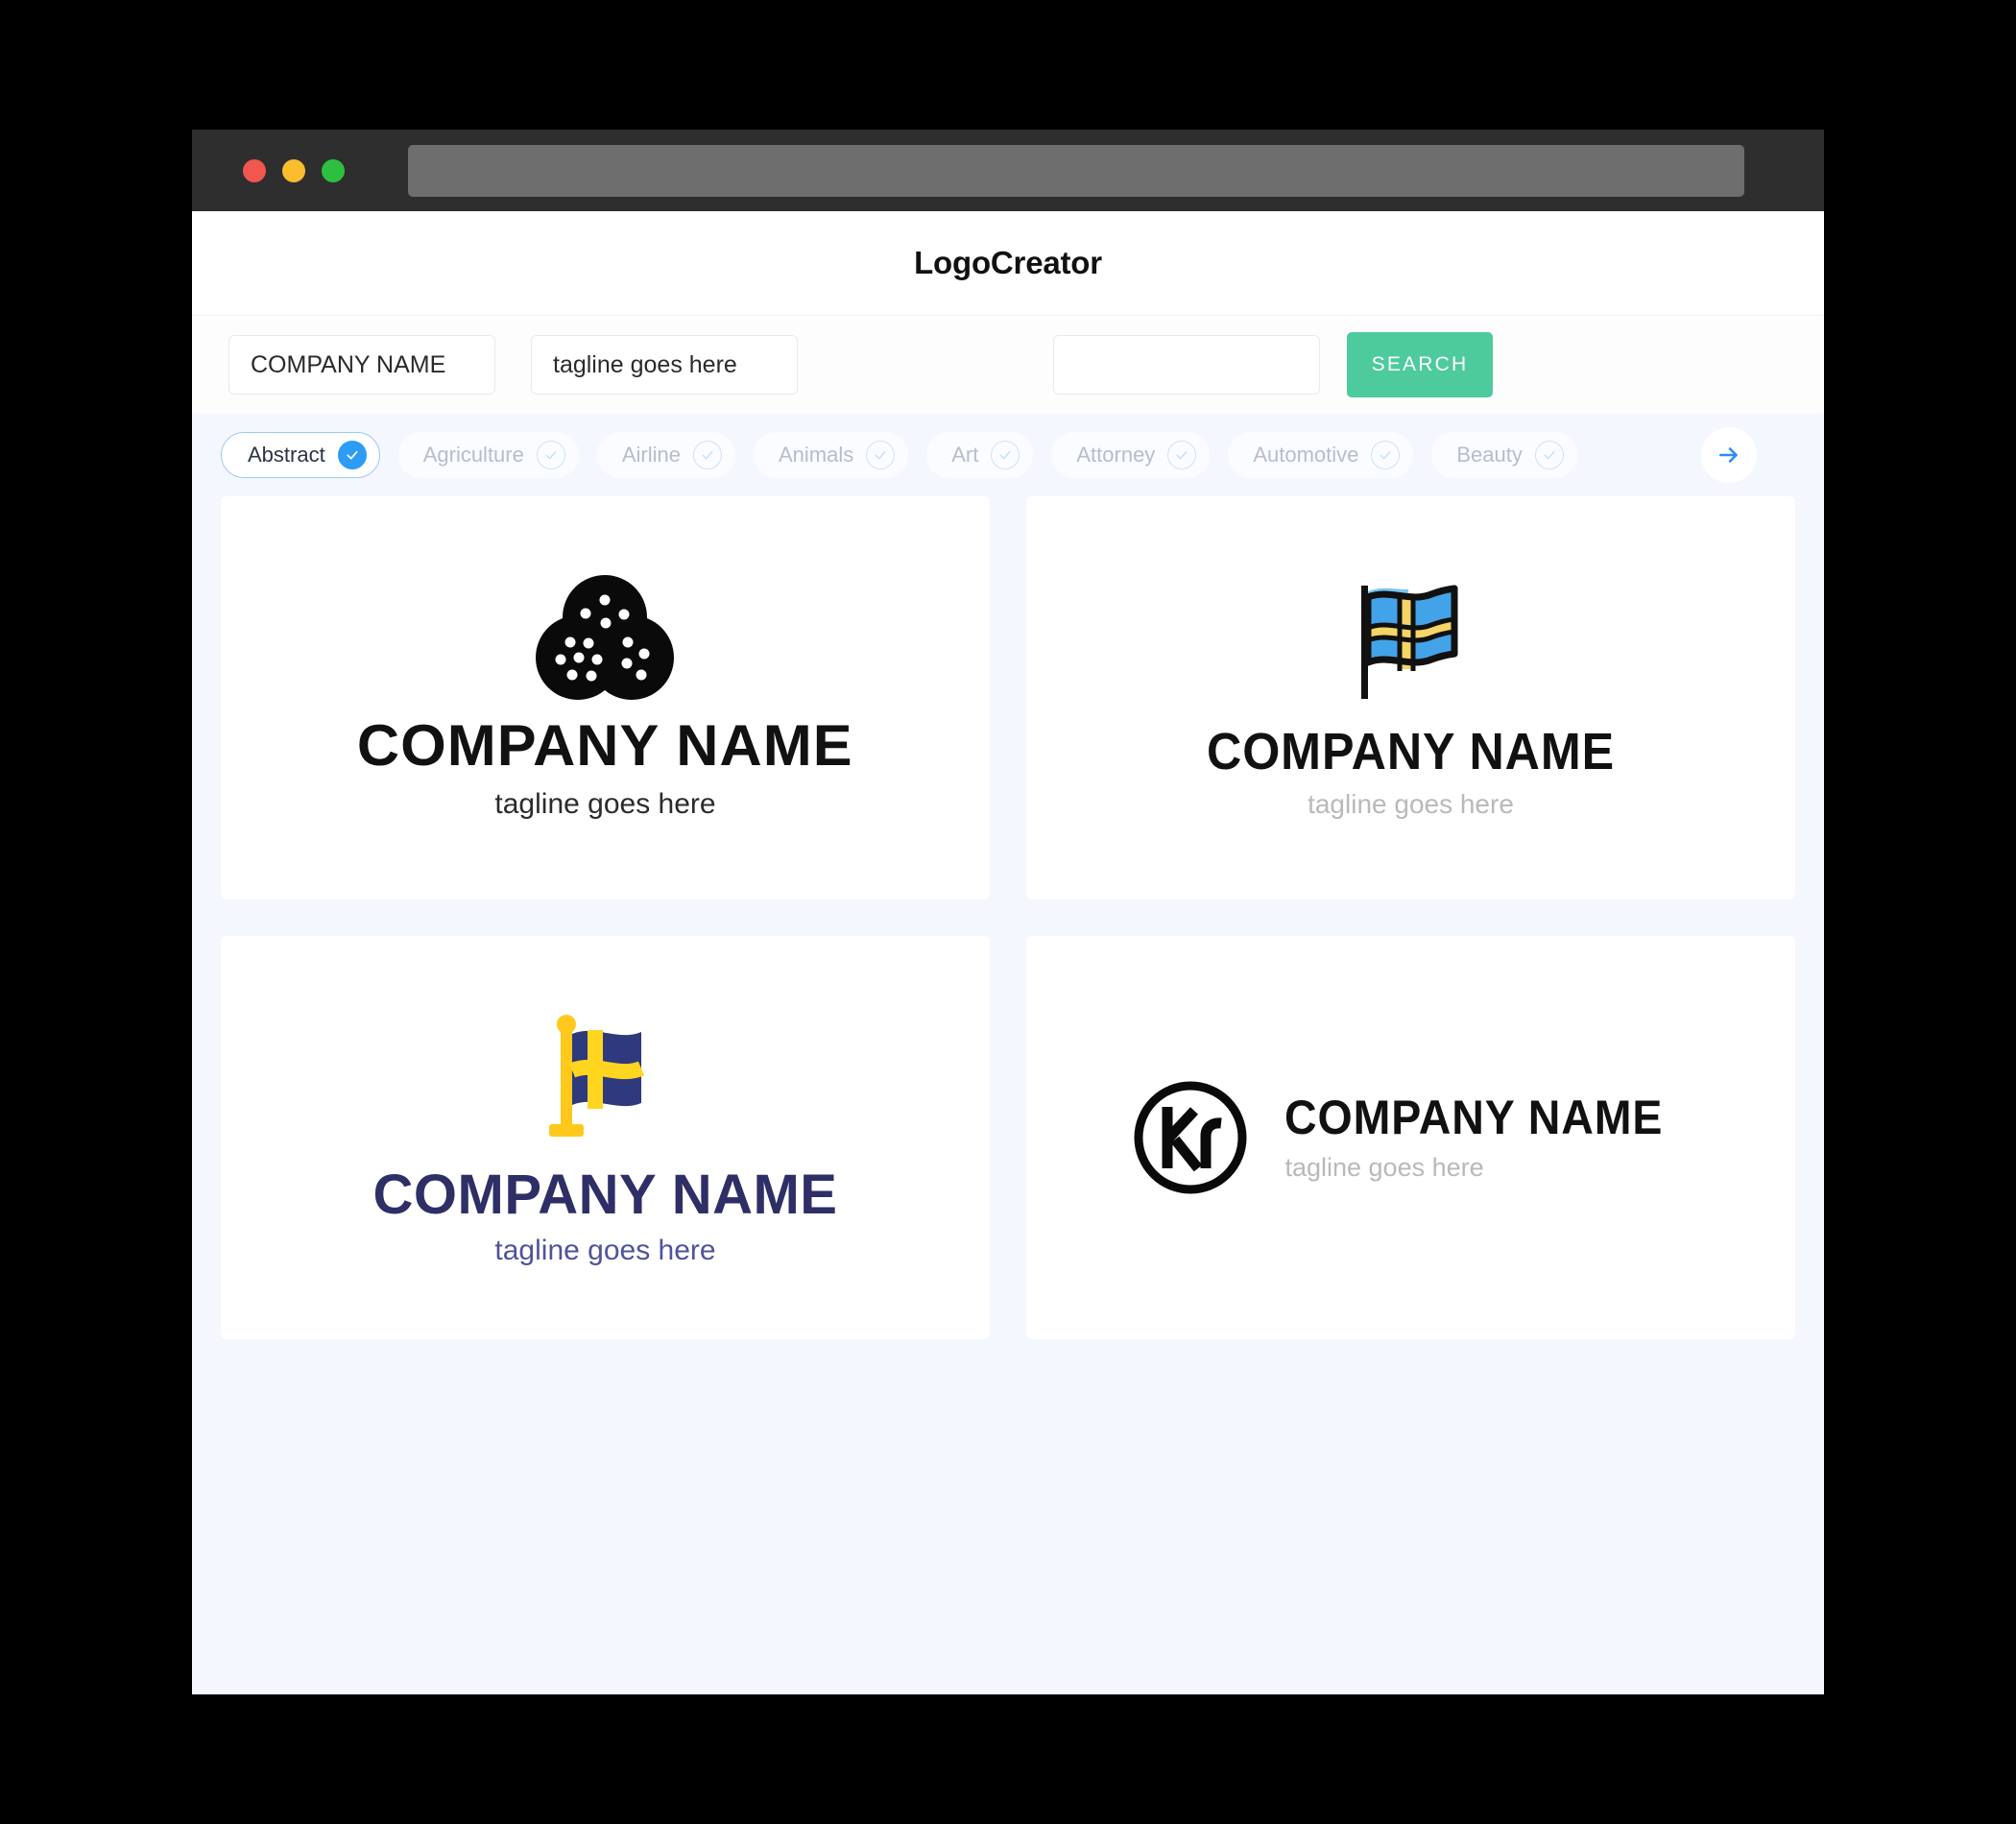 The width and height of the screenshot is (2016, 1824). What do you see at coordinates (980, 455) in the screenshot?
I see `category-chip-art: Art` at bounding box center [980, 455].